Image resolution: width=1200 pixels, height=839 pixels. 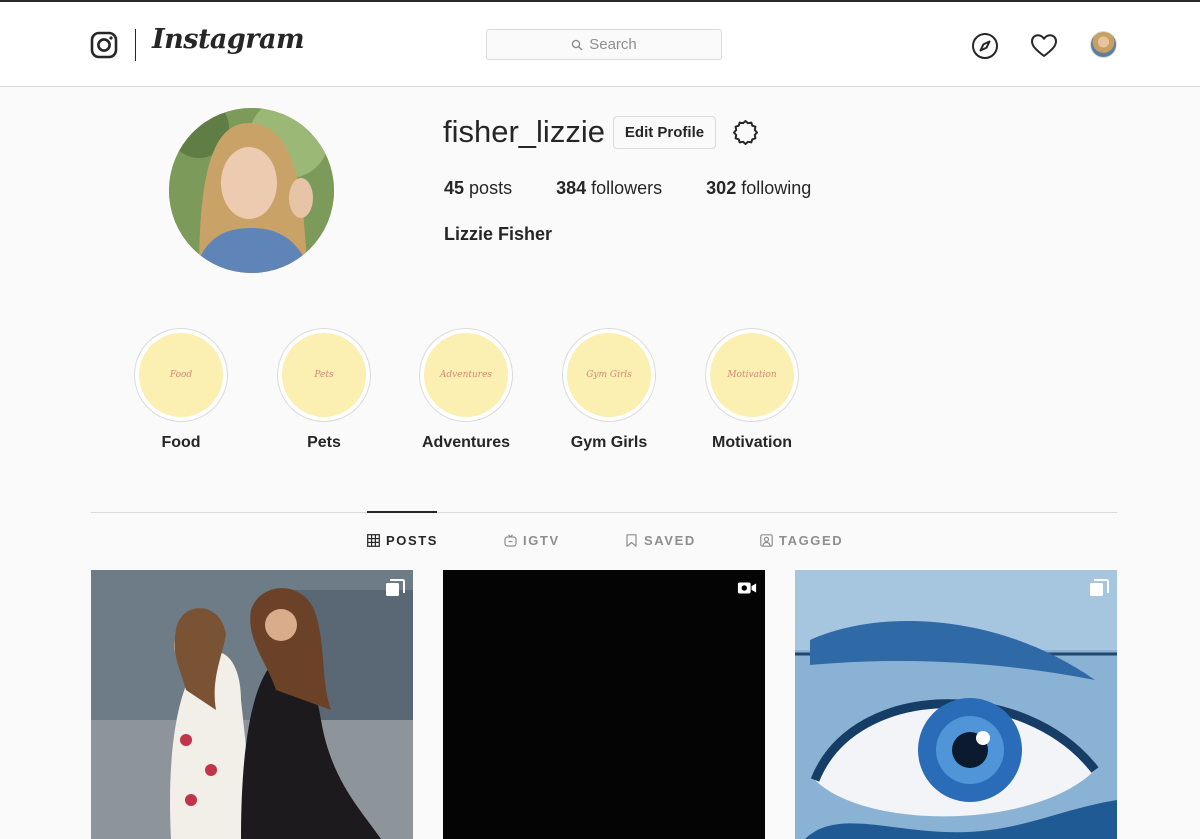 I want to click on tabs-divider, so click(x=604, y=512).